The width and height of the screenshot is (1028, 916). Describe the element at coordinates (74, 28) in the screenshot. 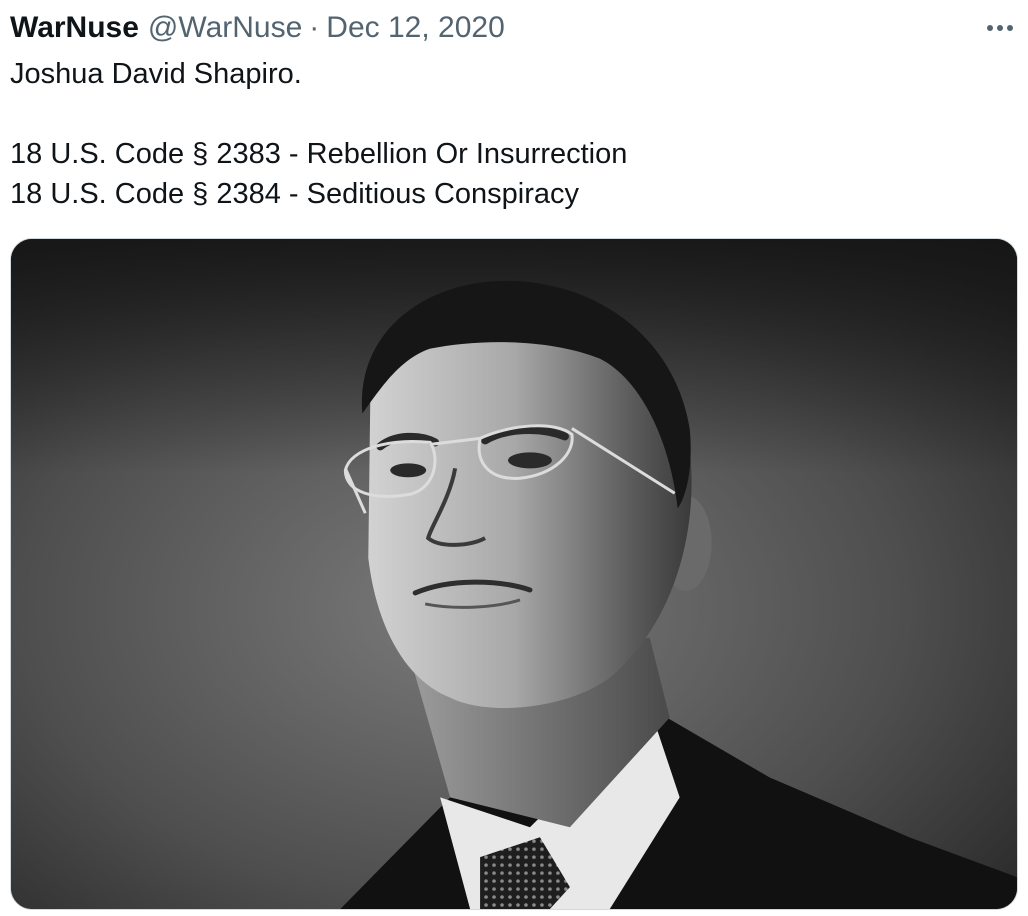

I see `author-display-name: WarNuse` at that location.